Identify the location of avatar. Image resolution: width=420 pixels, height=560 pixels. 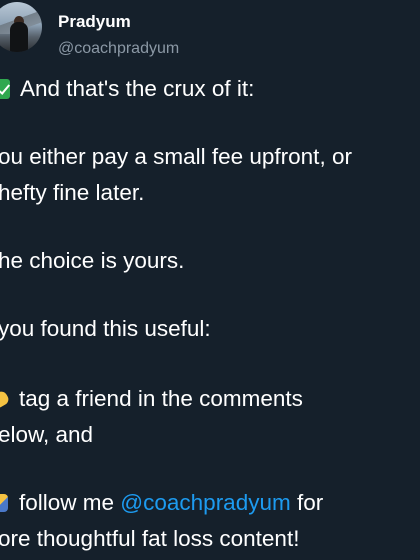
(21, 27).